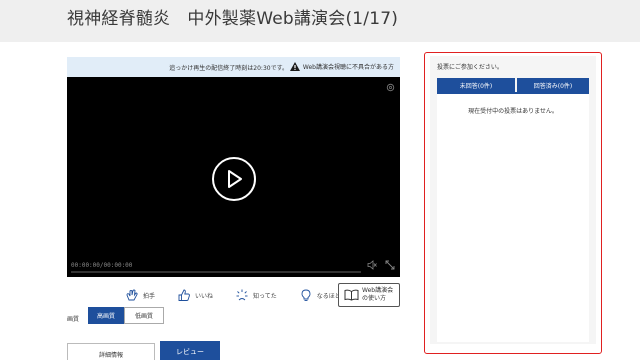  Describe the element at coordinates (73, 319) in the screenshot. I see `quality-label: 画質` at that location.